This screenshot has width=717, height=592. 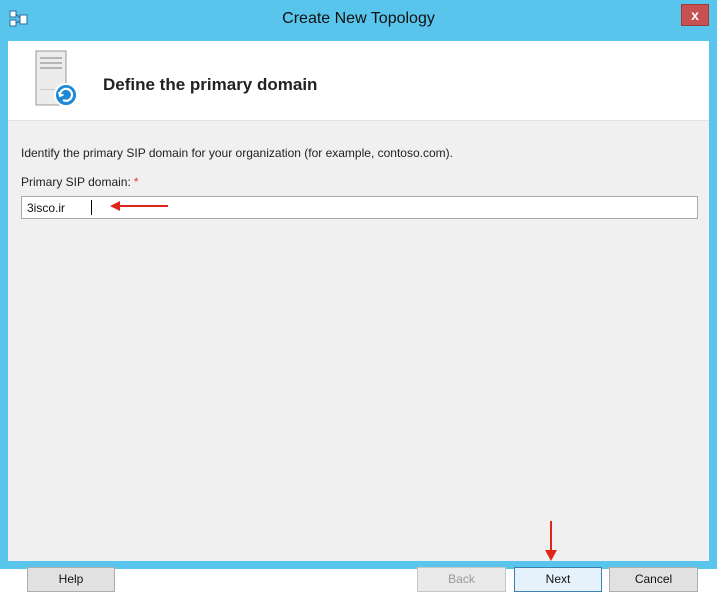 What do you see at coordinates (58, 81) in the screenshot?
I see `server-refresh-icon` at bounding box center [58, 81].